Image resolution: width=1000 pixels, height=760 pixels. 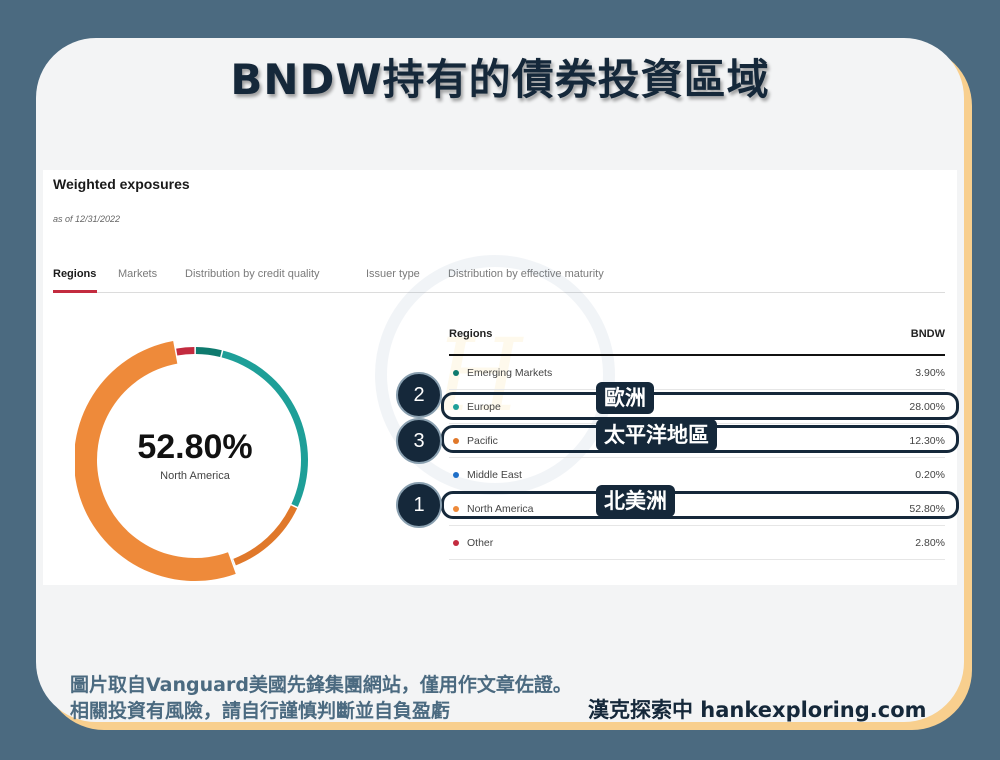 What do you see at coordinates (494, 475) in the screenshot?
I see `row-region: Middle East` at bounding box center [494, 475].